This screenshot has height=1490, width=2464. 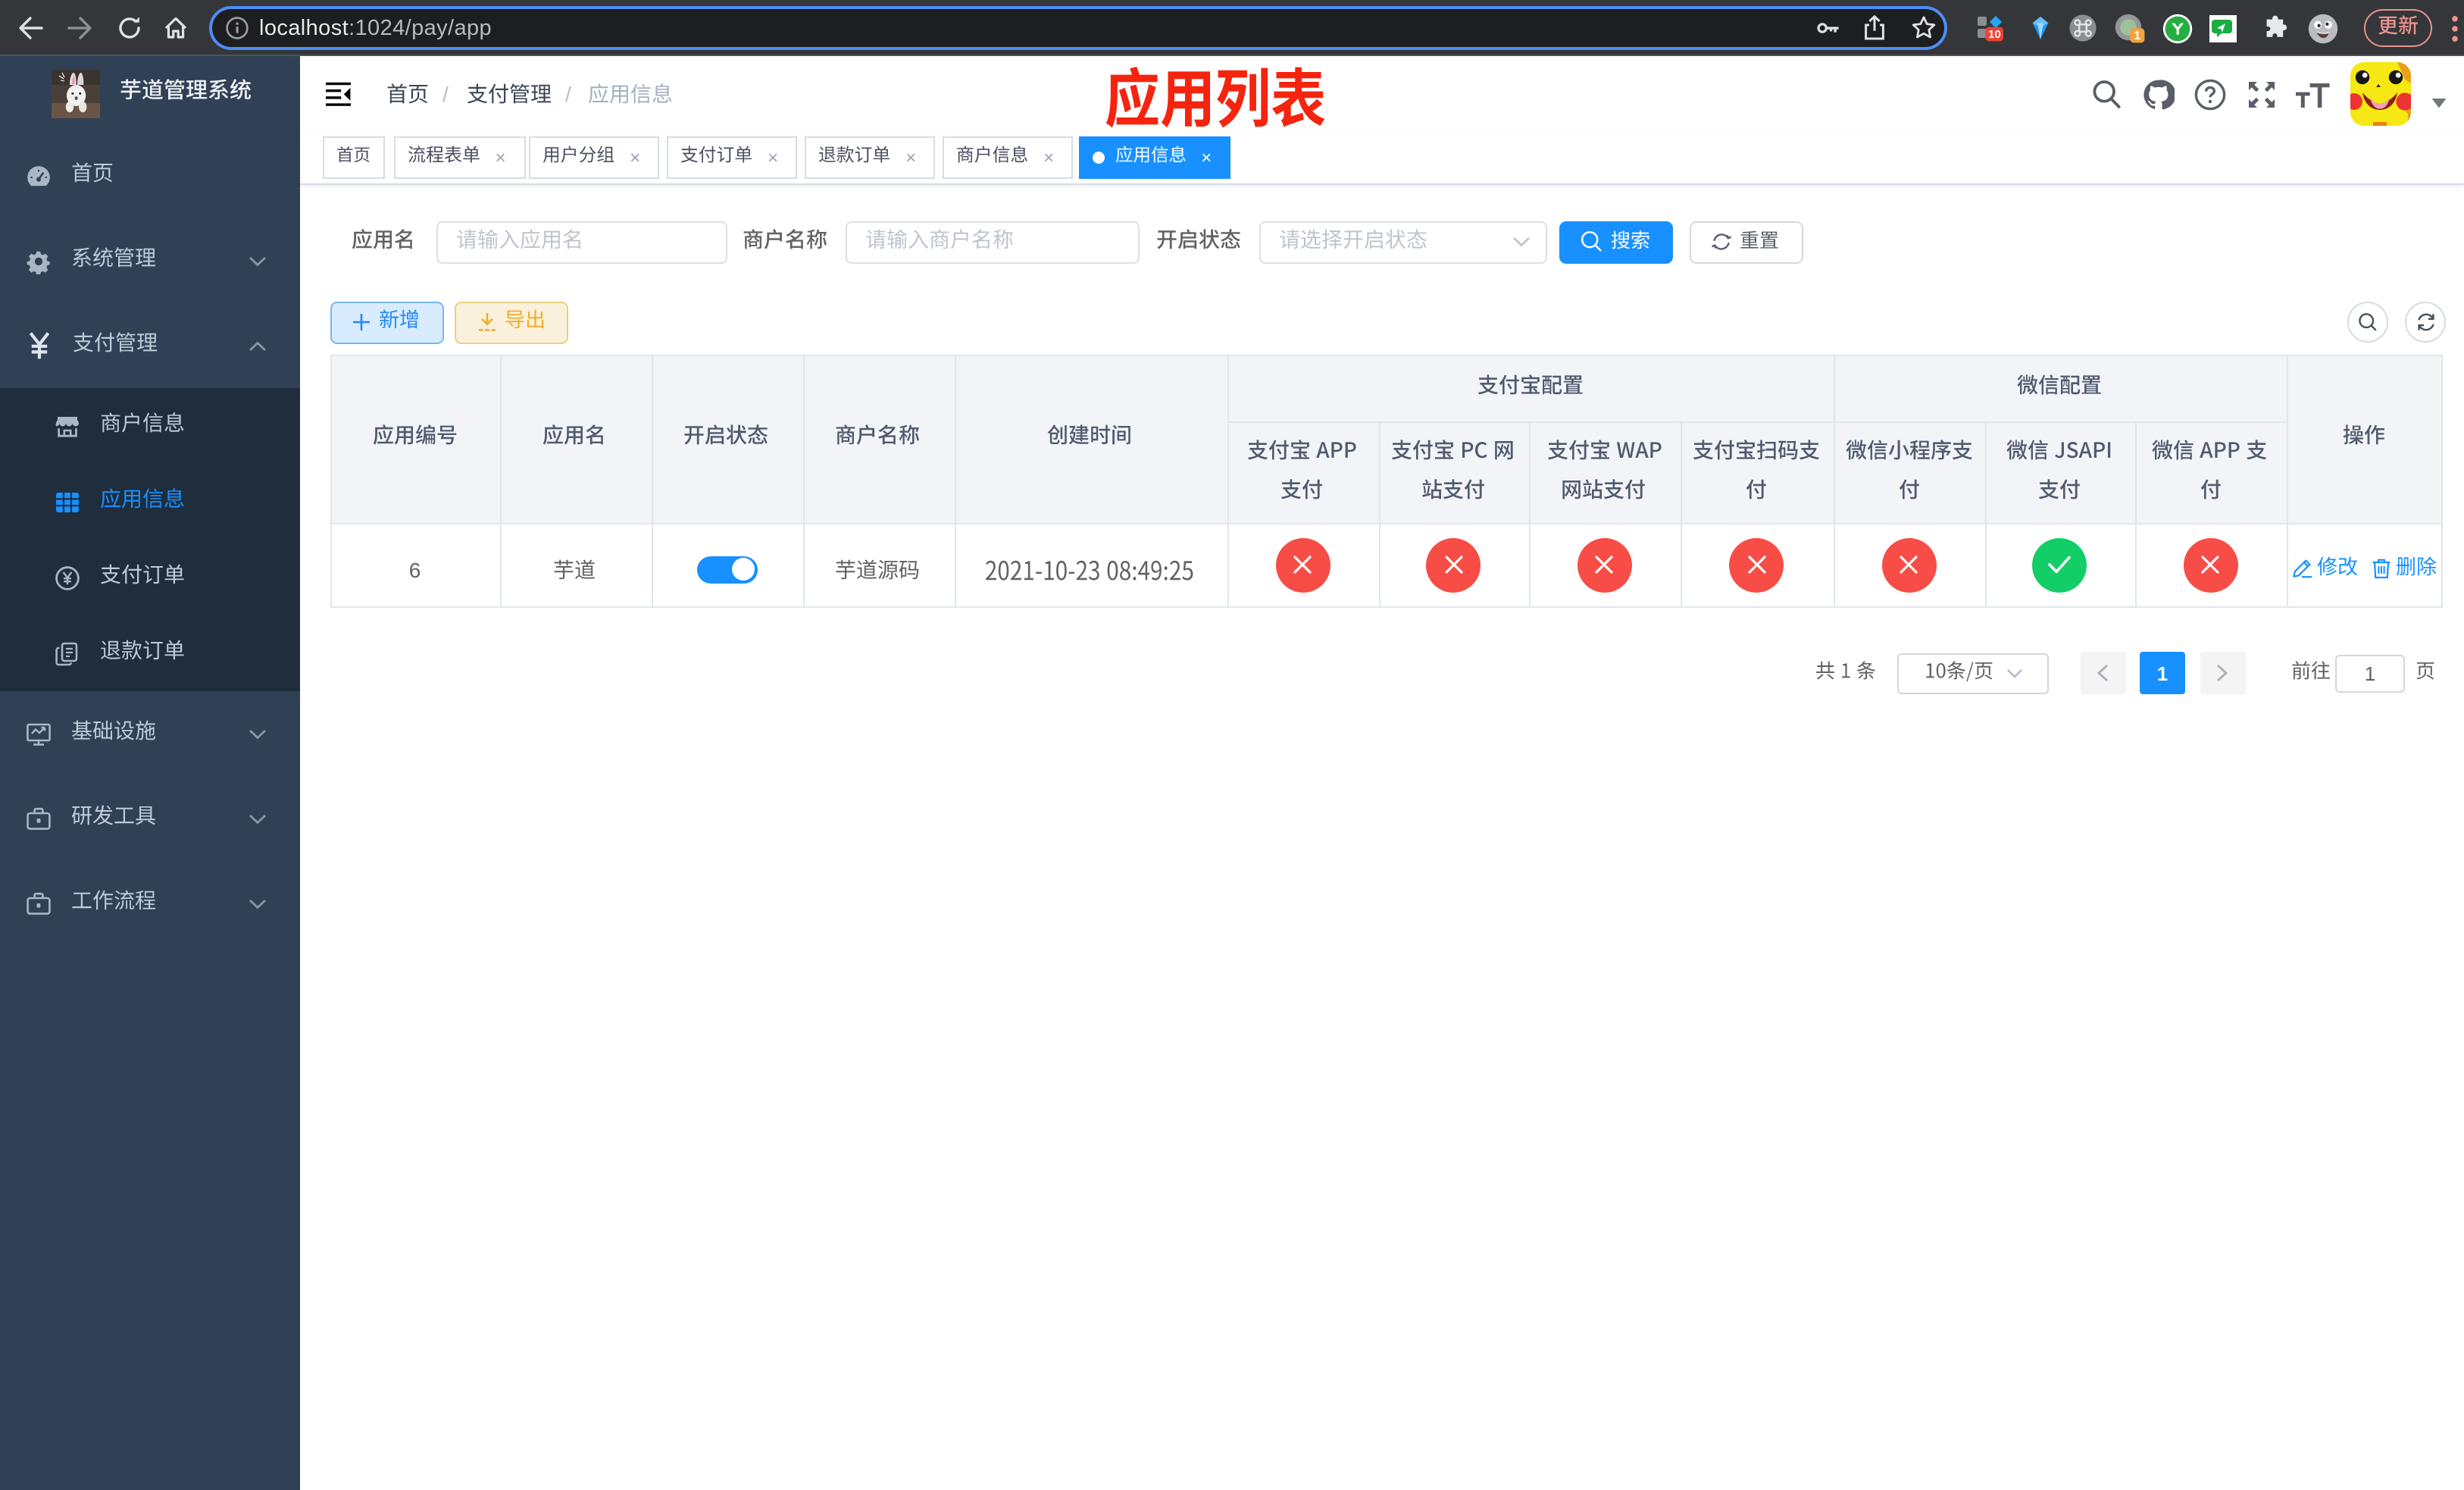 I want to click on svg-text: 1, so click(x=2136, y=36).